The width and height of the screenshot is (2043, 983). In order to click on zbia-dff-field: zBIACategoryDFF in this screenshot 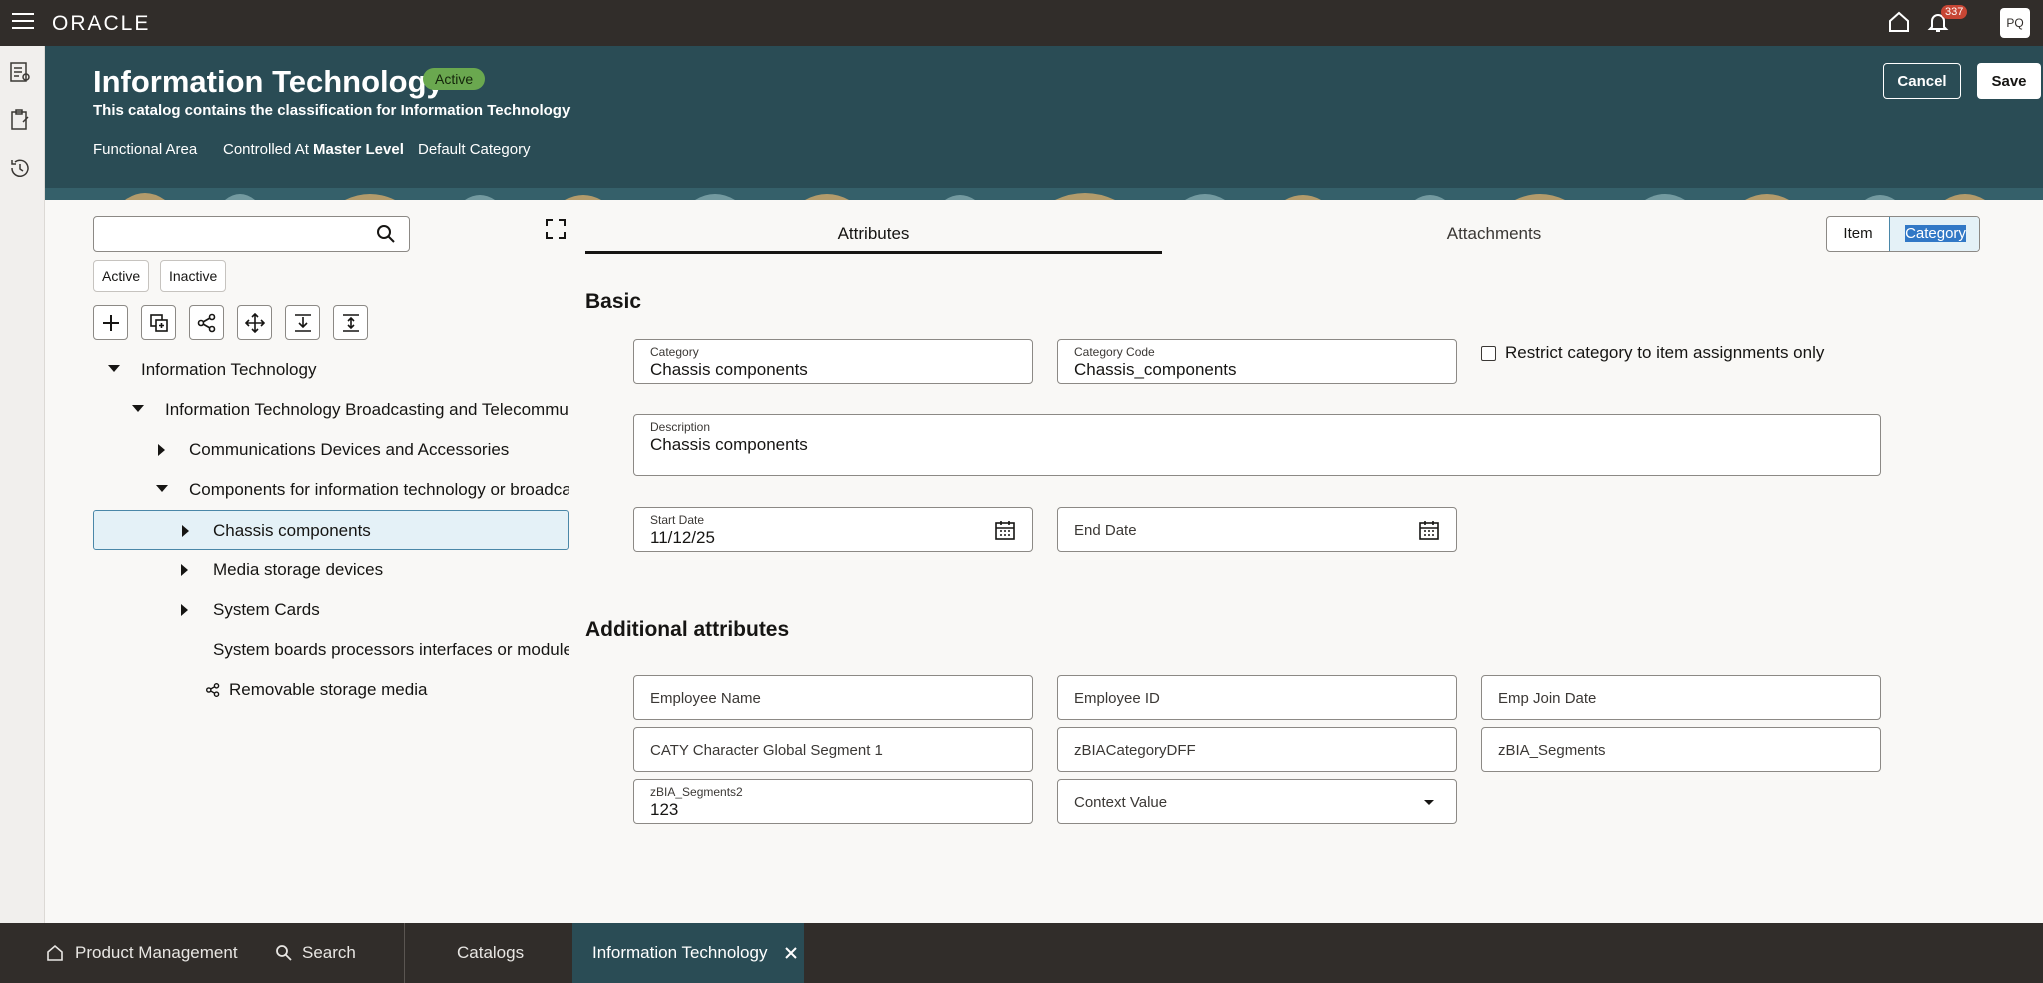, I will do `click(1257, 749)`.